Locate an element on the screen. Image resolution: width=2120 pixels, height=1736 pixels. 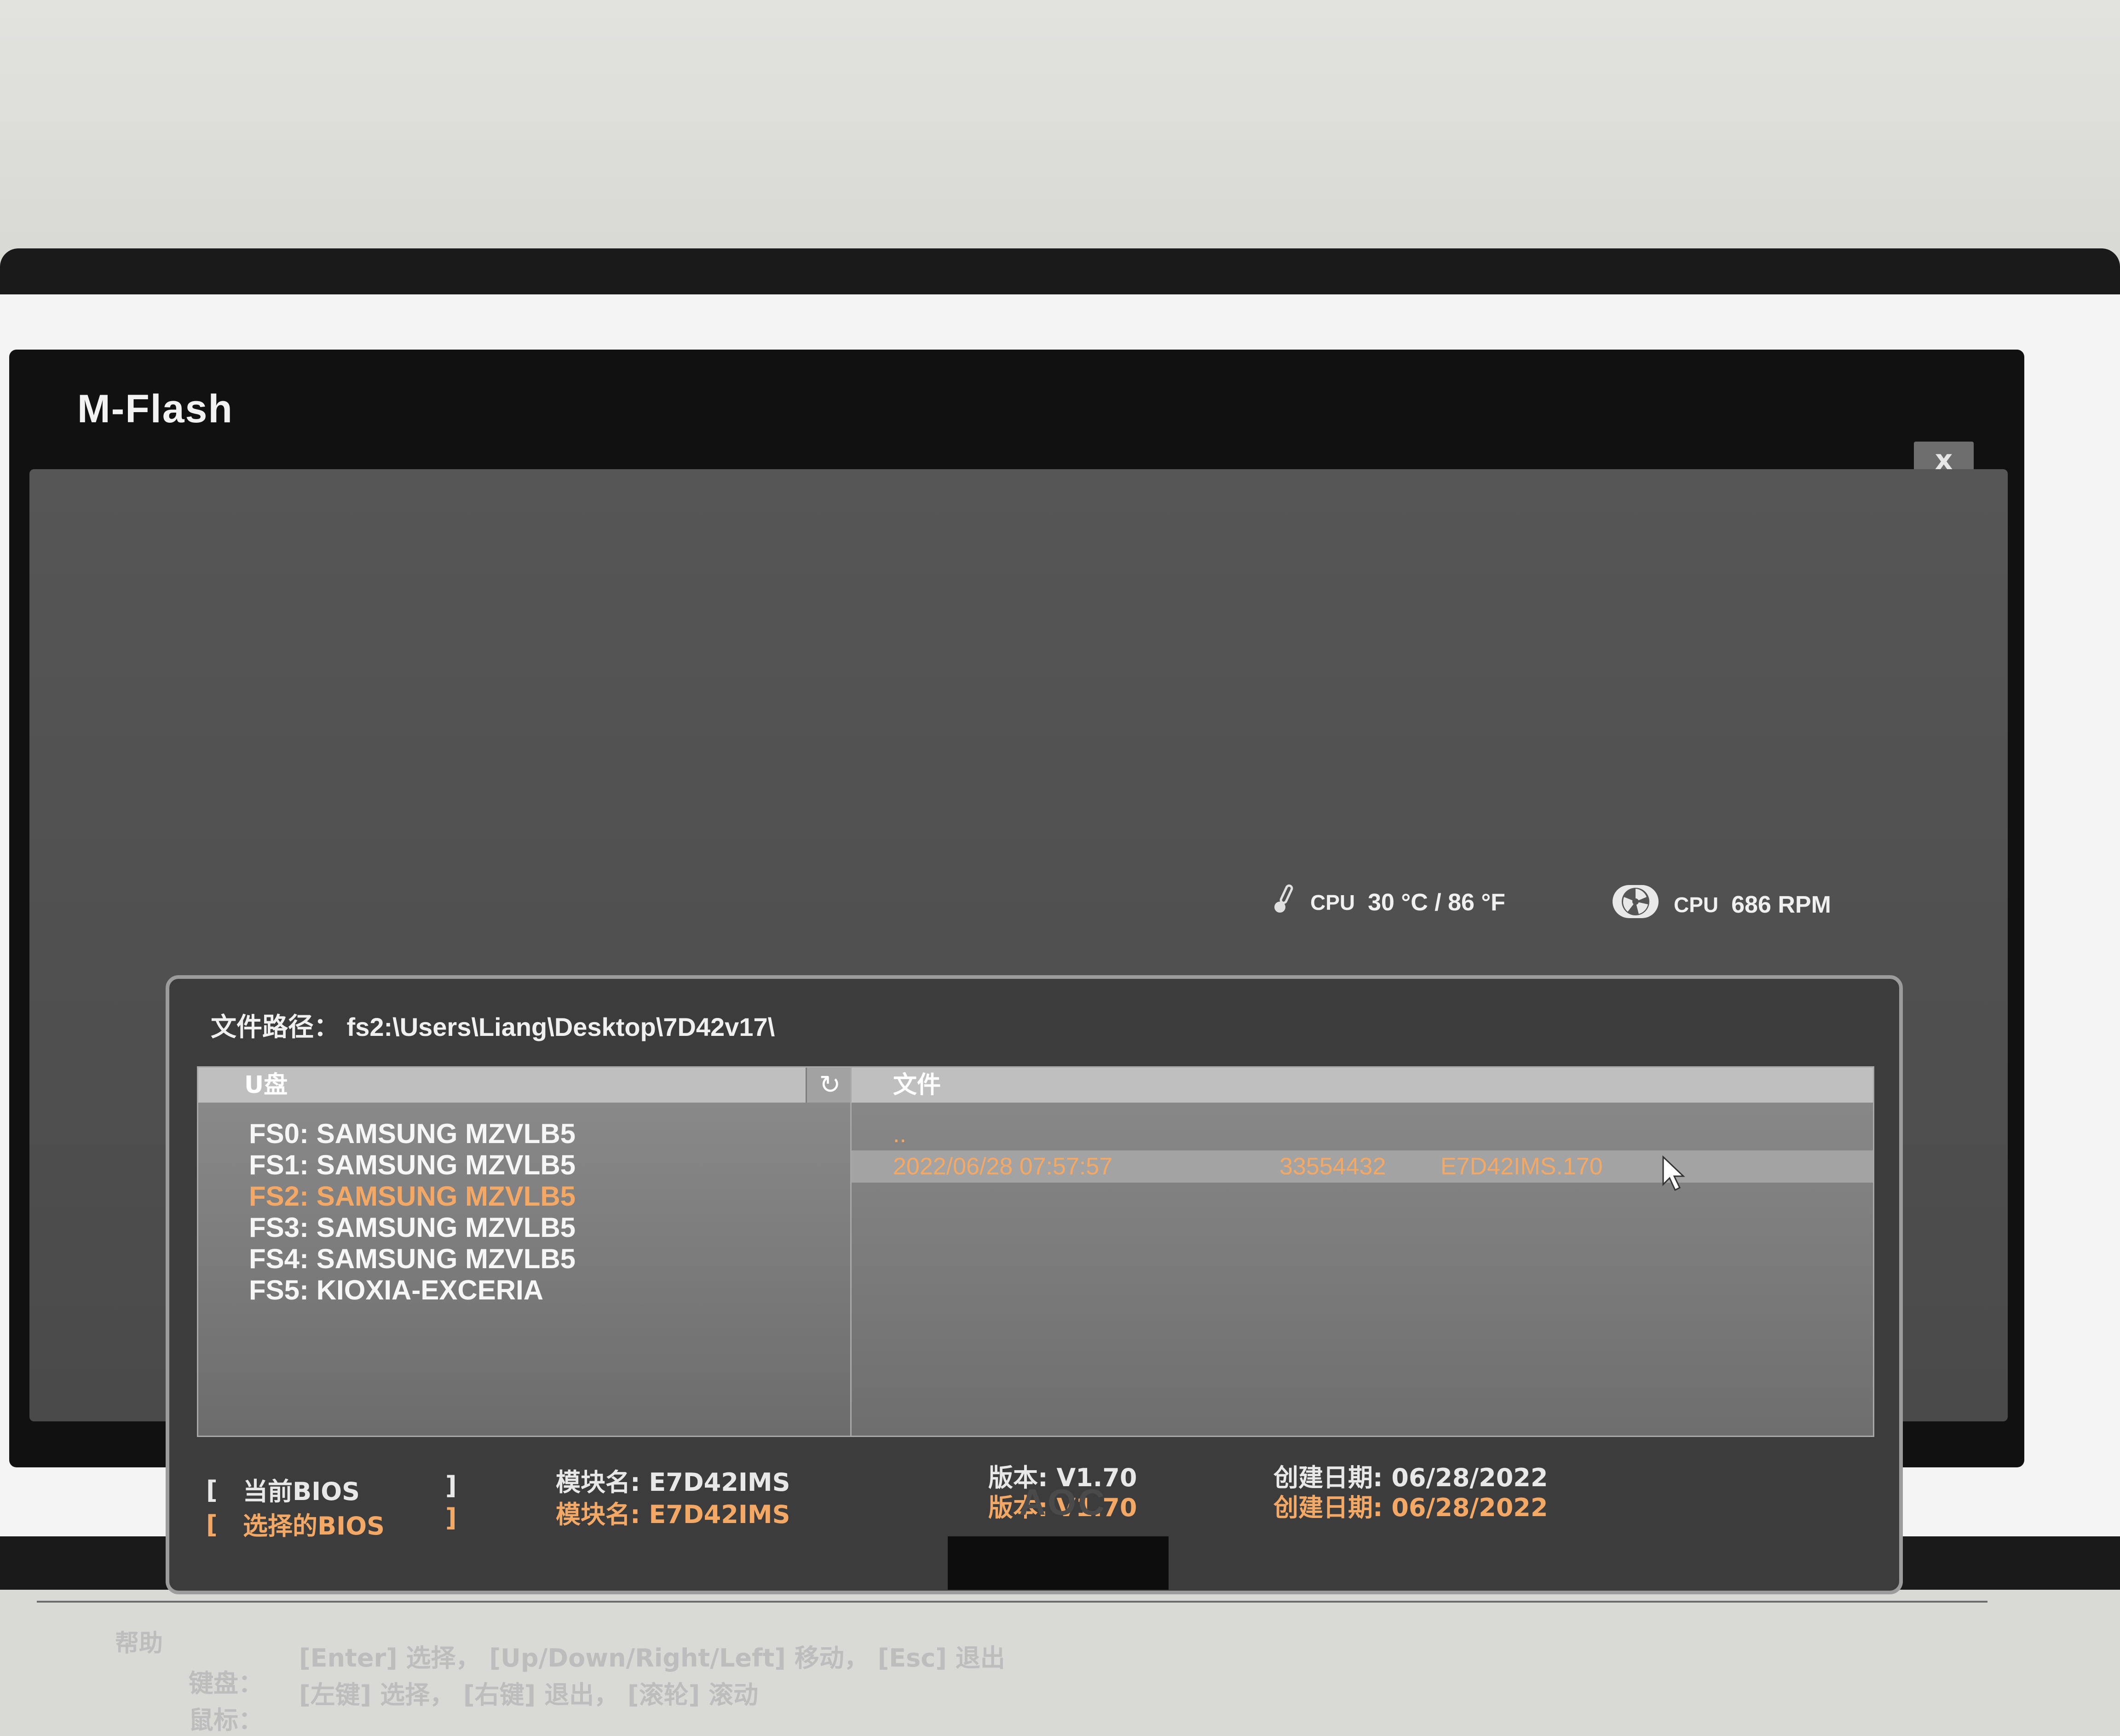
file-date: 2022/06/28 07:57:57 is located at coordinates (1003, 1166).